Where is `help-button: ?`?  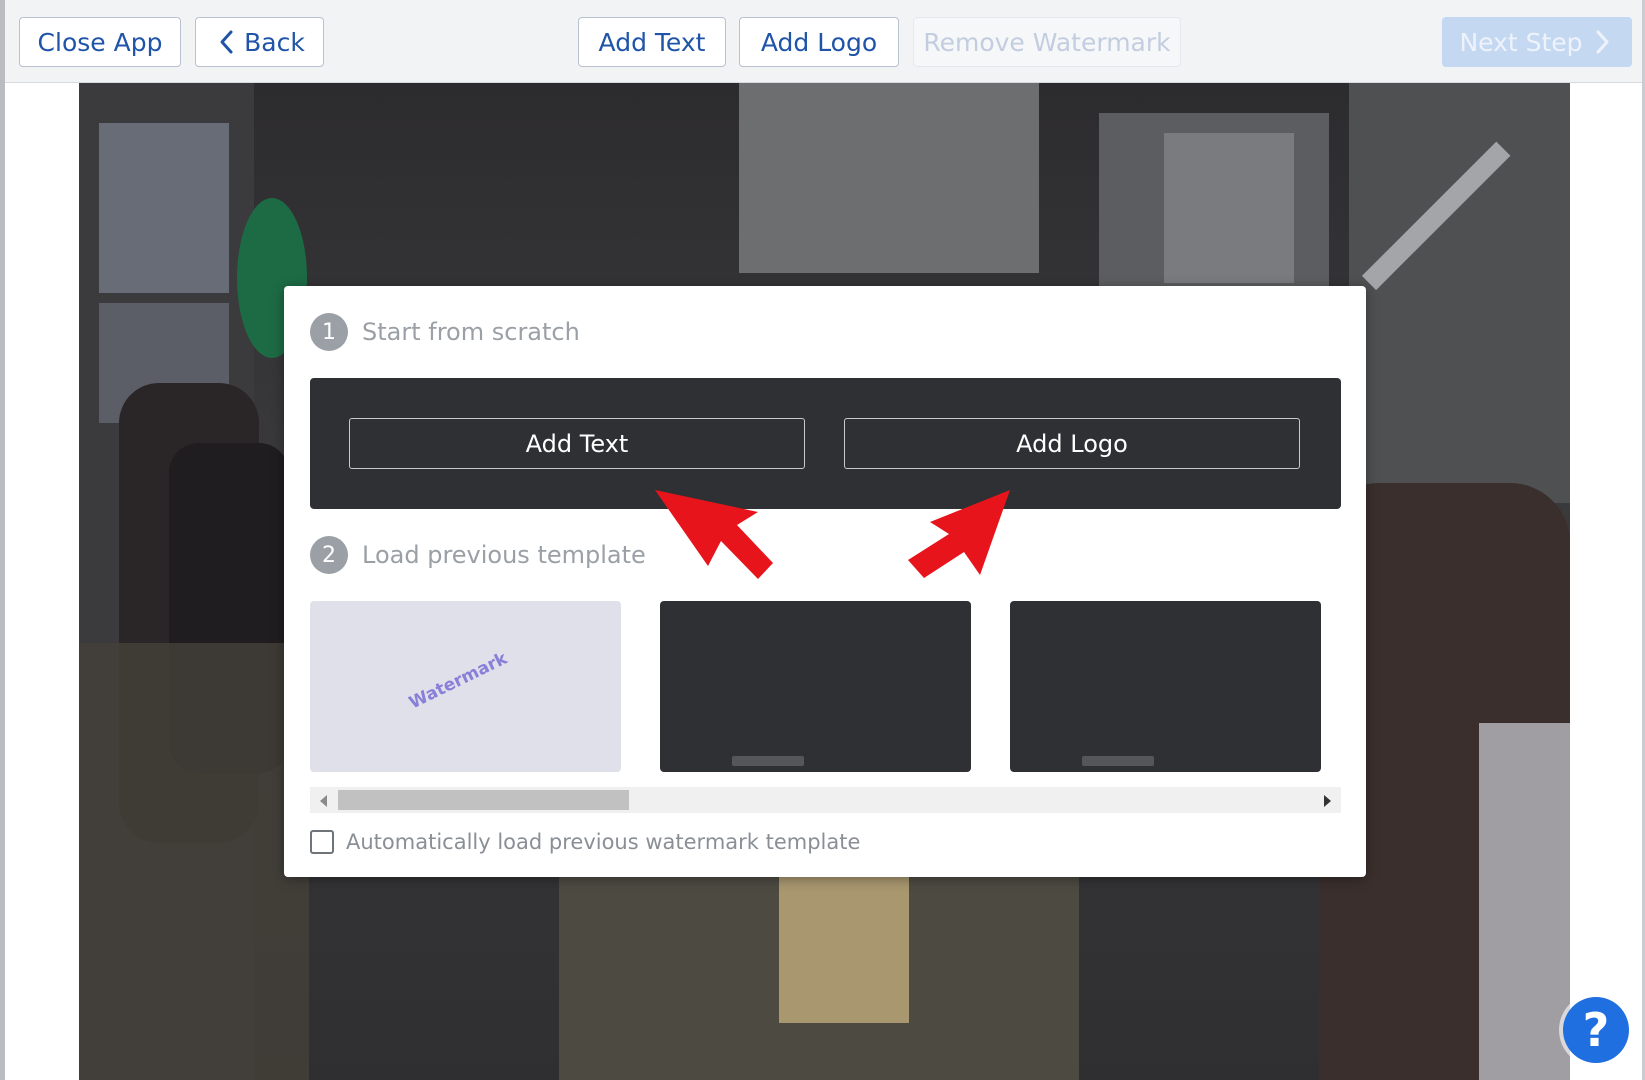 help-button: ? is located at coordinates (1596, 1030).